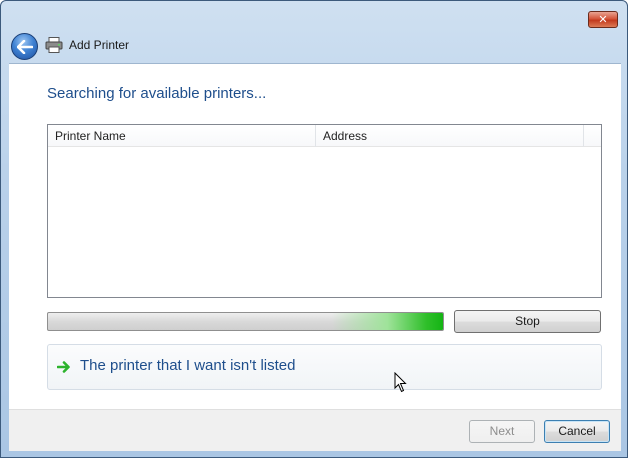 This screenshot has width=628, height=458. I want to click on back-button, so click(24, 46).